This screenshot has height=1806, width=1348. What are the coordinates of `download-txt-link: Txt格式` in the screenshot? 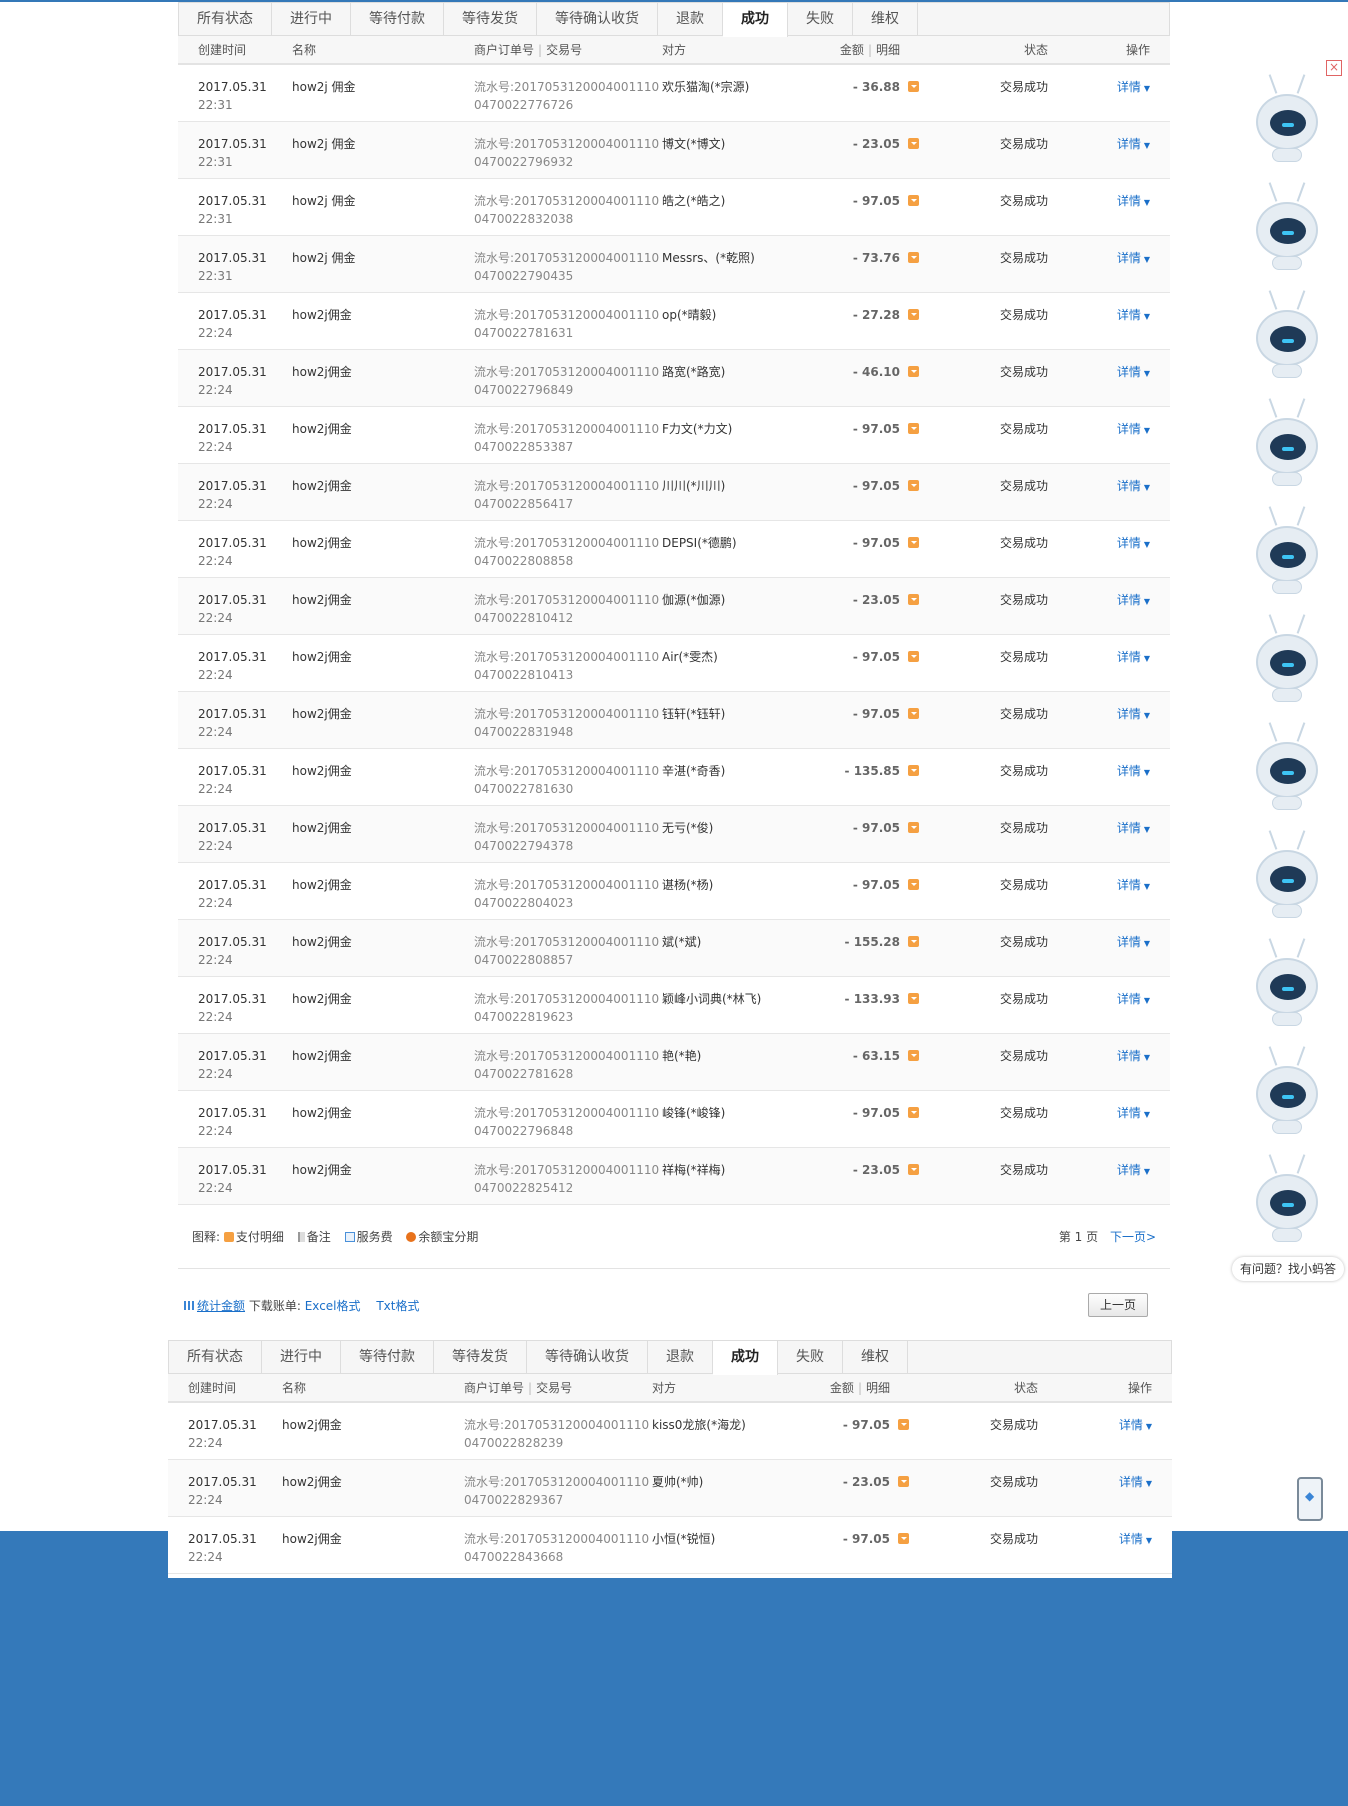 It's located at (397, 1306).